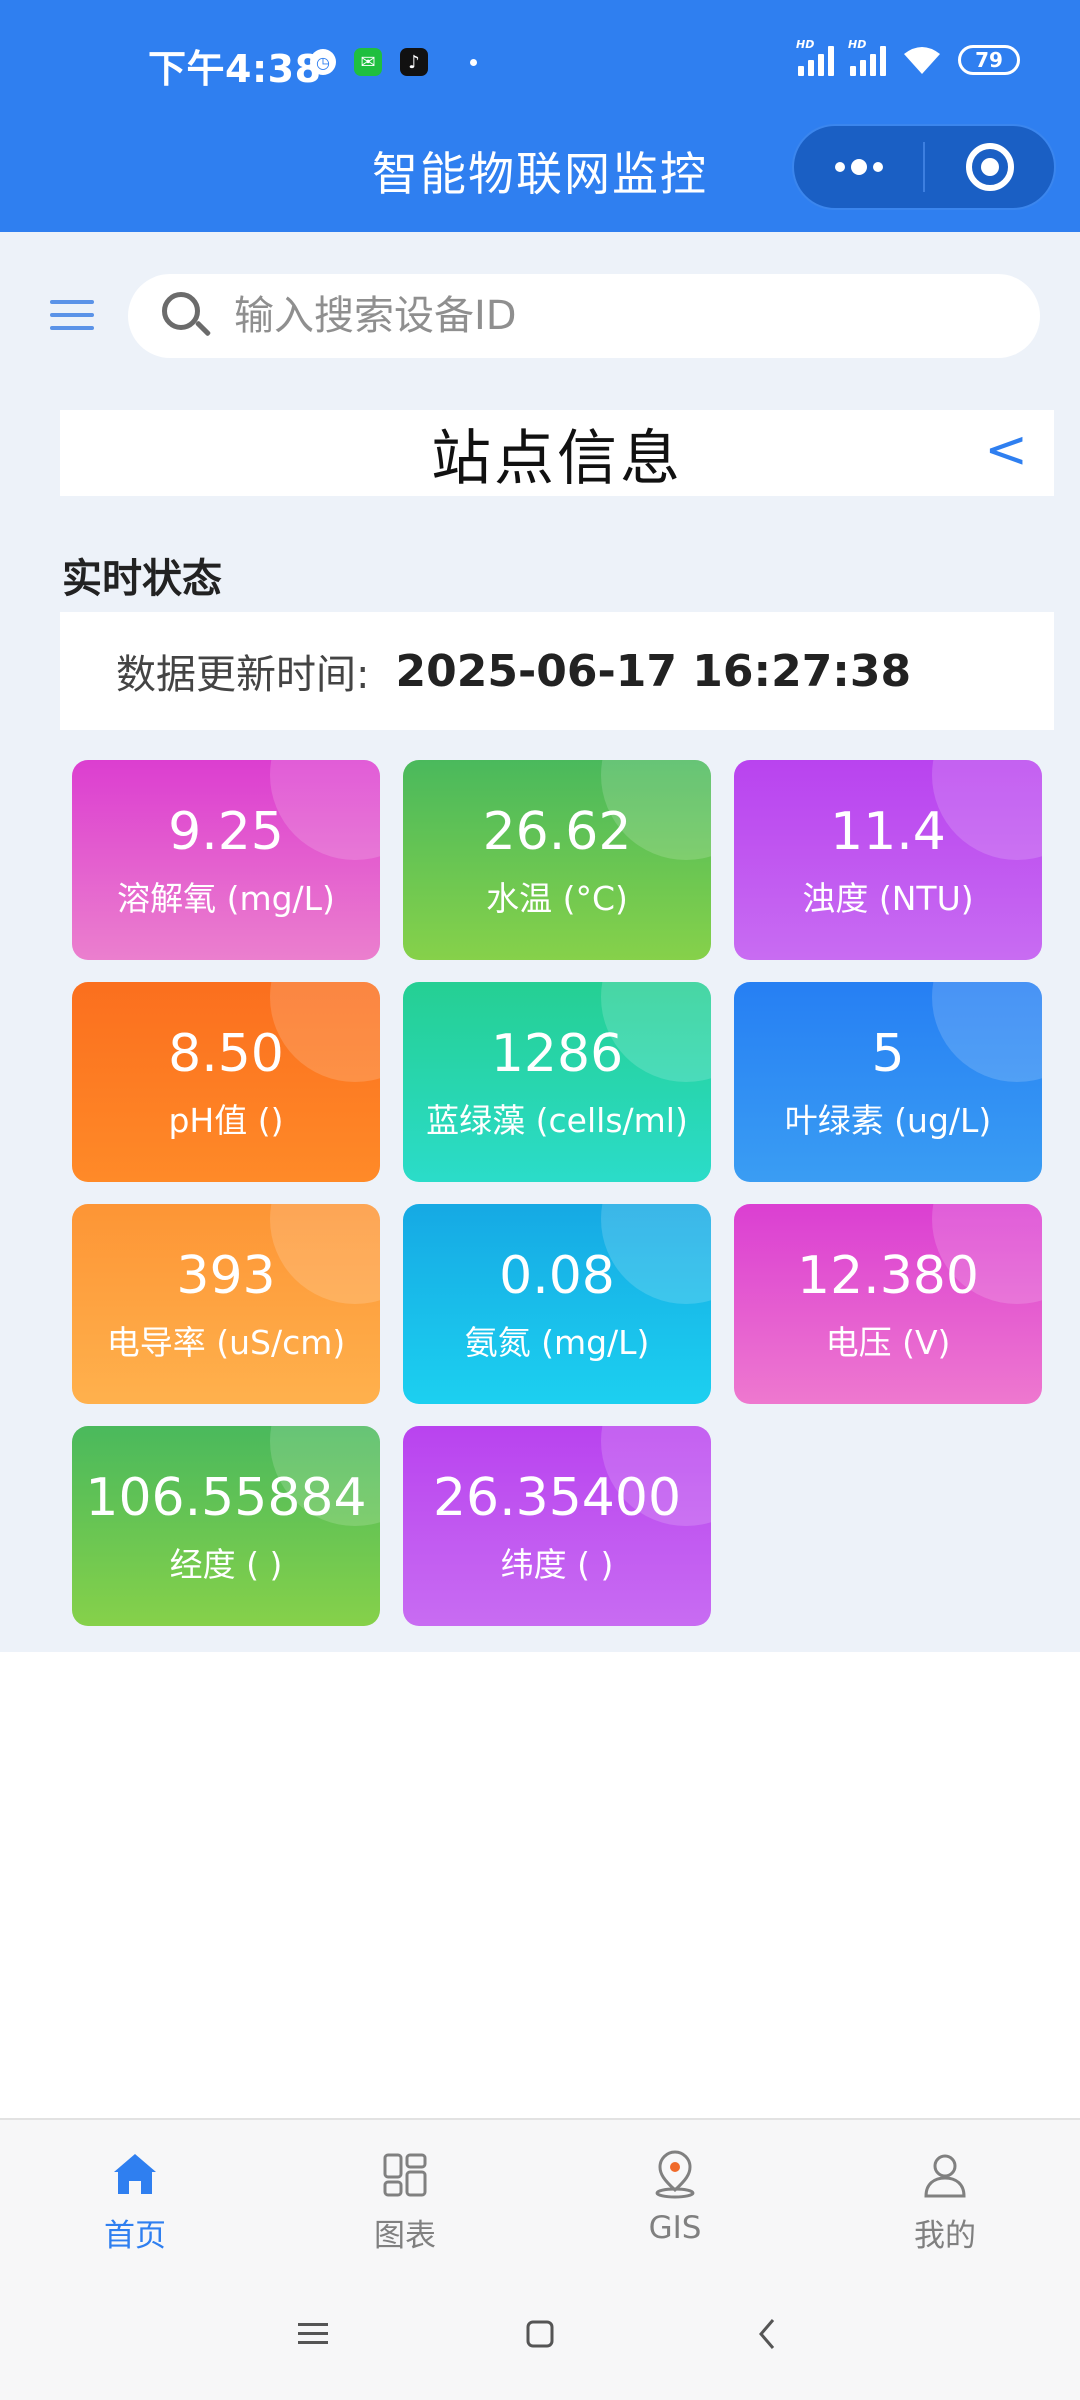  Describe the element at coordinates (226, 831) in the screenshot. I see `metric-value: 9.25` at that location.